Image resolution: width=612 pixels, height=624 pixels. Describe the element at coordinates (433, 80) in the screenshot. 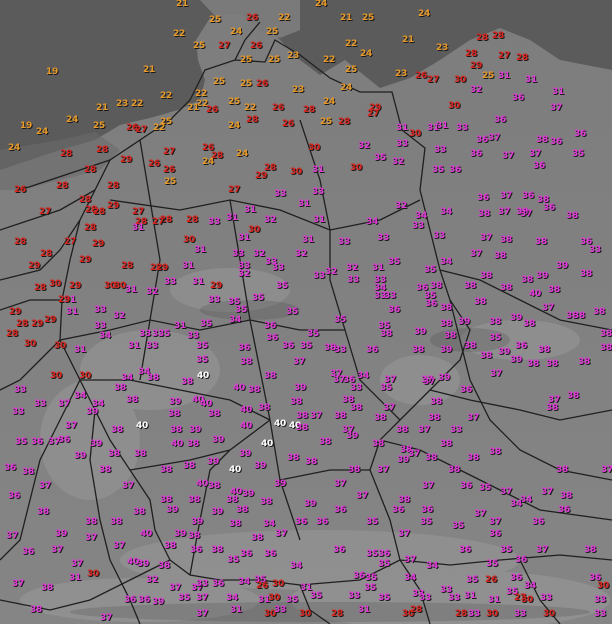

I see `temperature-reading: 27` at that location.